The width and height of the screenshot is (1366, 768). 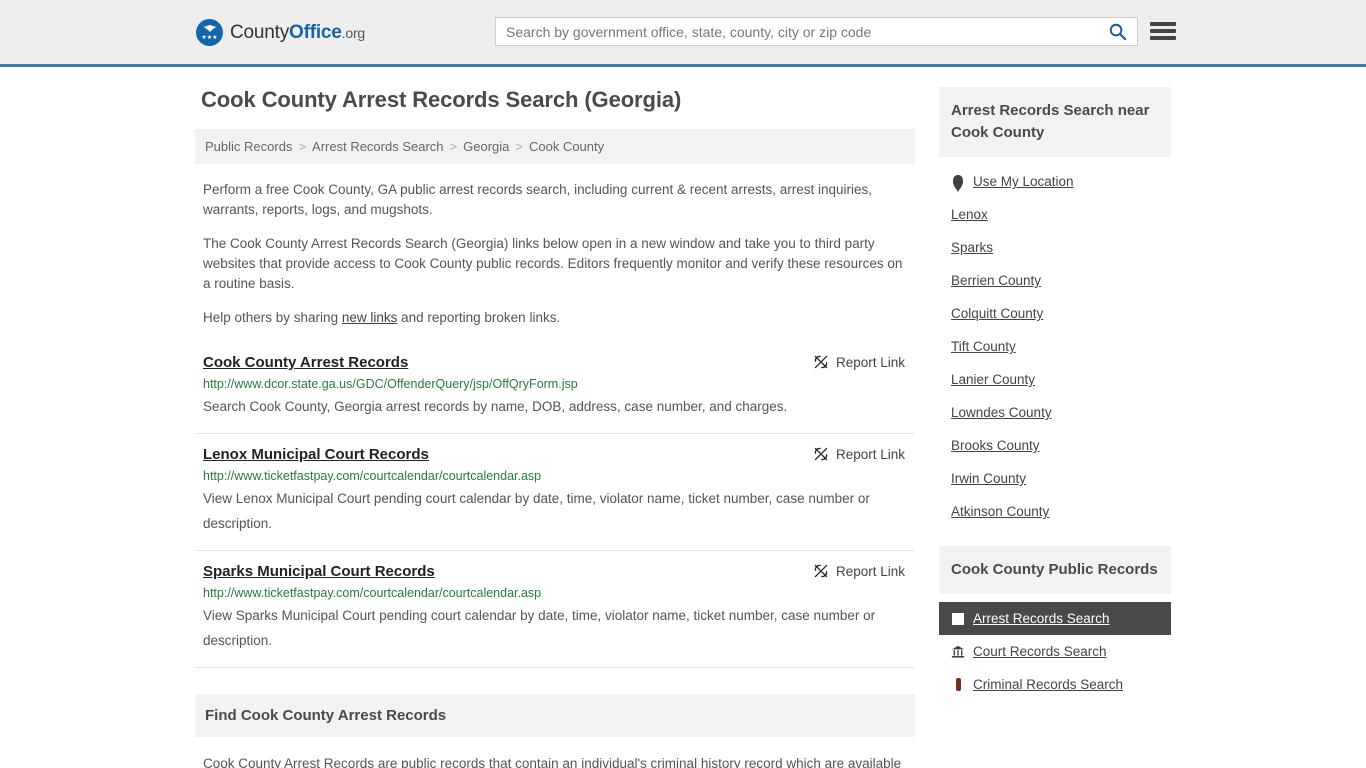 I want to click on breadcrumb-item-arrest-records-search: Arrest Records Search, so click(x=378, y=146).